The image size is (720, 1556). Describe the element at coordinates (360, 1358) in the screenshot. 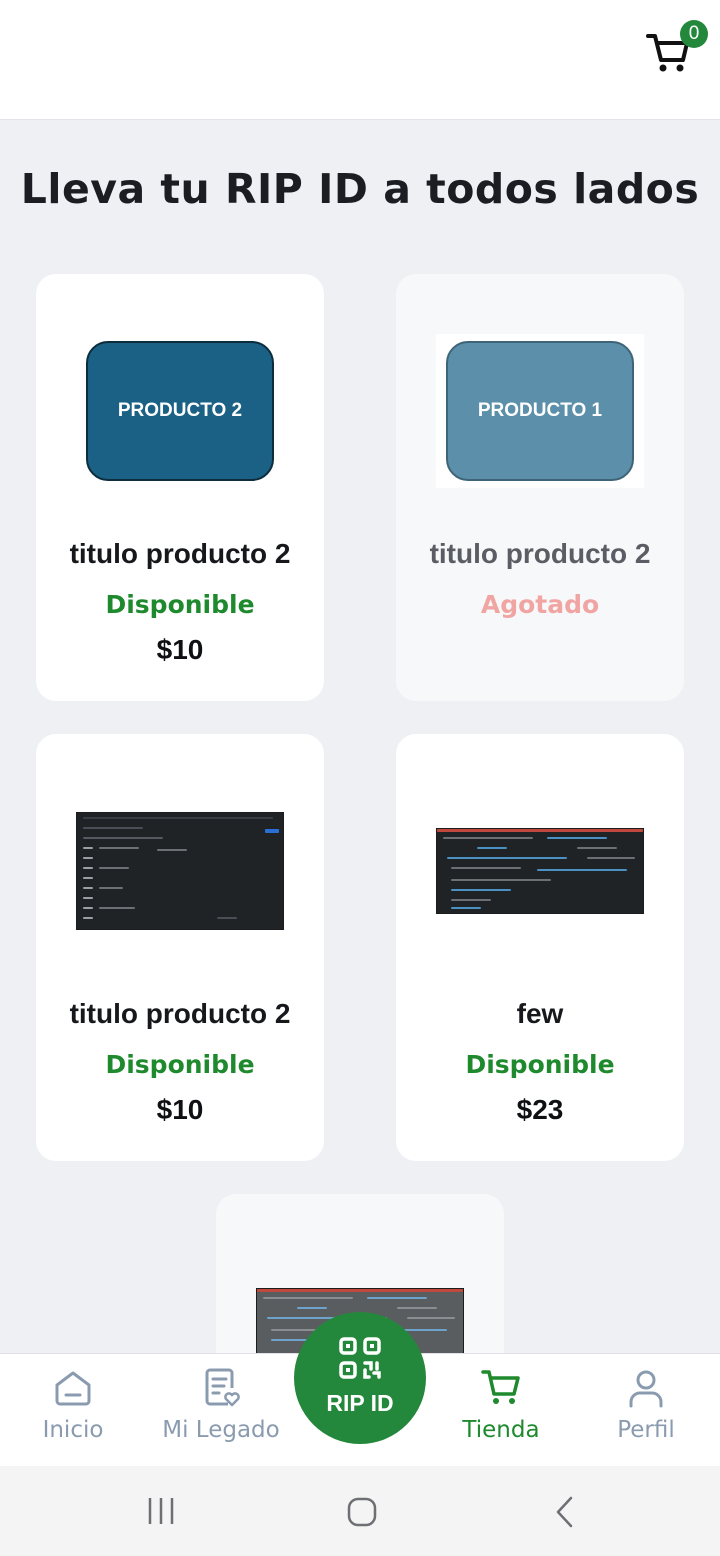

I see `qr-code-icon` at that location.